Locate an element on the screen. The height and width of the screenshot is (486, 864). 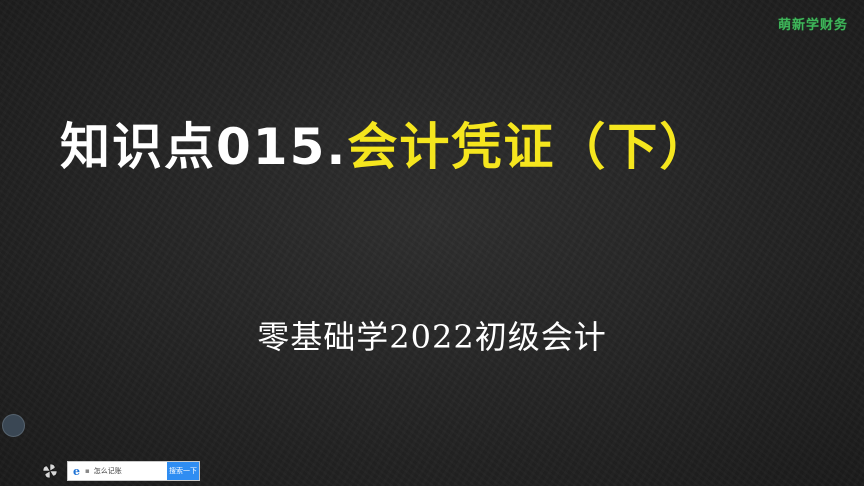
ie-browser-icon: e is located at coordinates (76, 471).